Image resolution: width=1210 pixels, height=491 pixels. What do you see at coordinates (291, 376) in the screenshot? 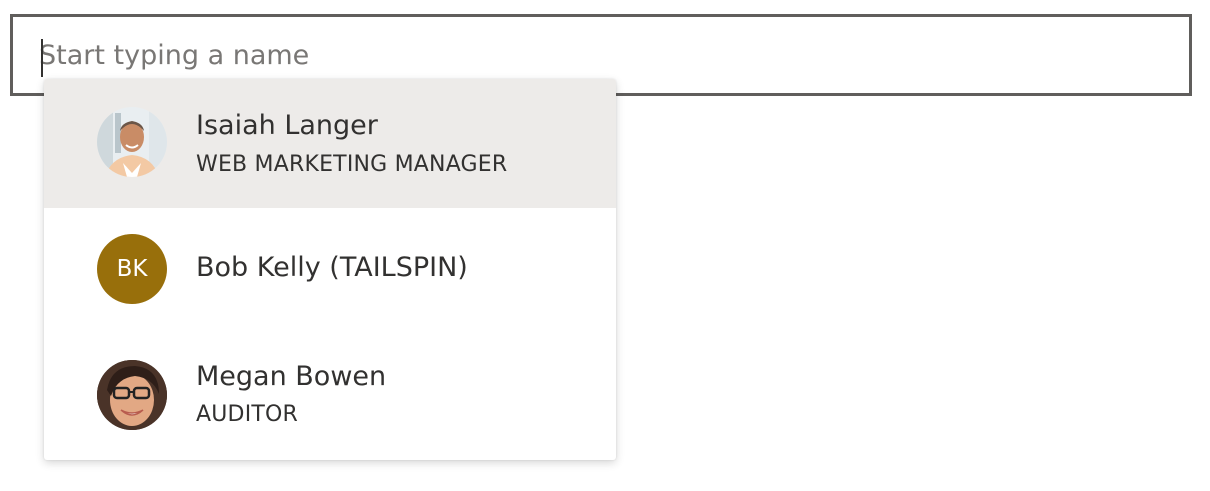
I see `person-name: Megan Bowen` at bounding box center [291, 376].